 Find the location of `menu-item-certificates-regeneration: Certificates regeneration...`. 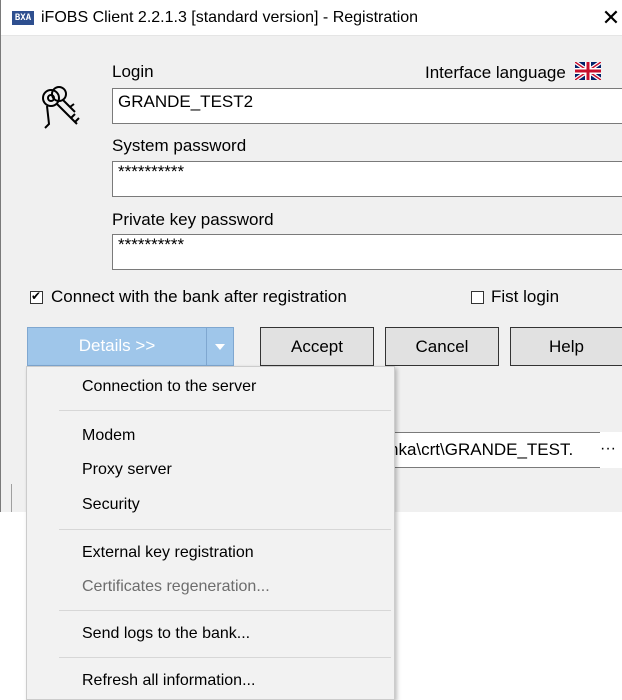

menu-item-certificates-regeneration: Certificates regeneration... is located at coordinates (176, 586).